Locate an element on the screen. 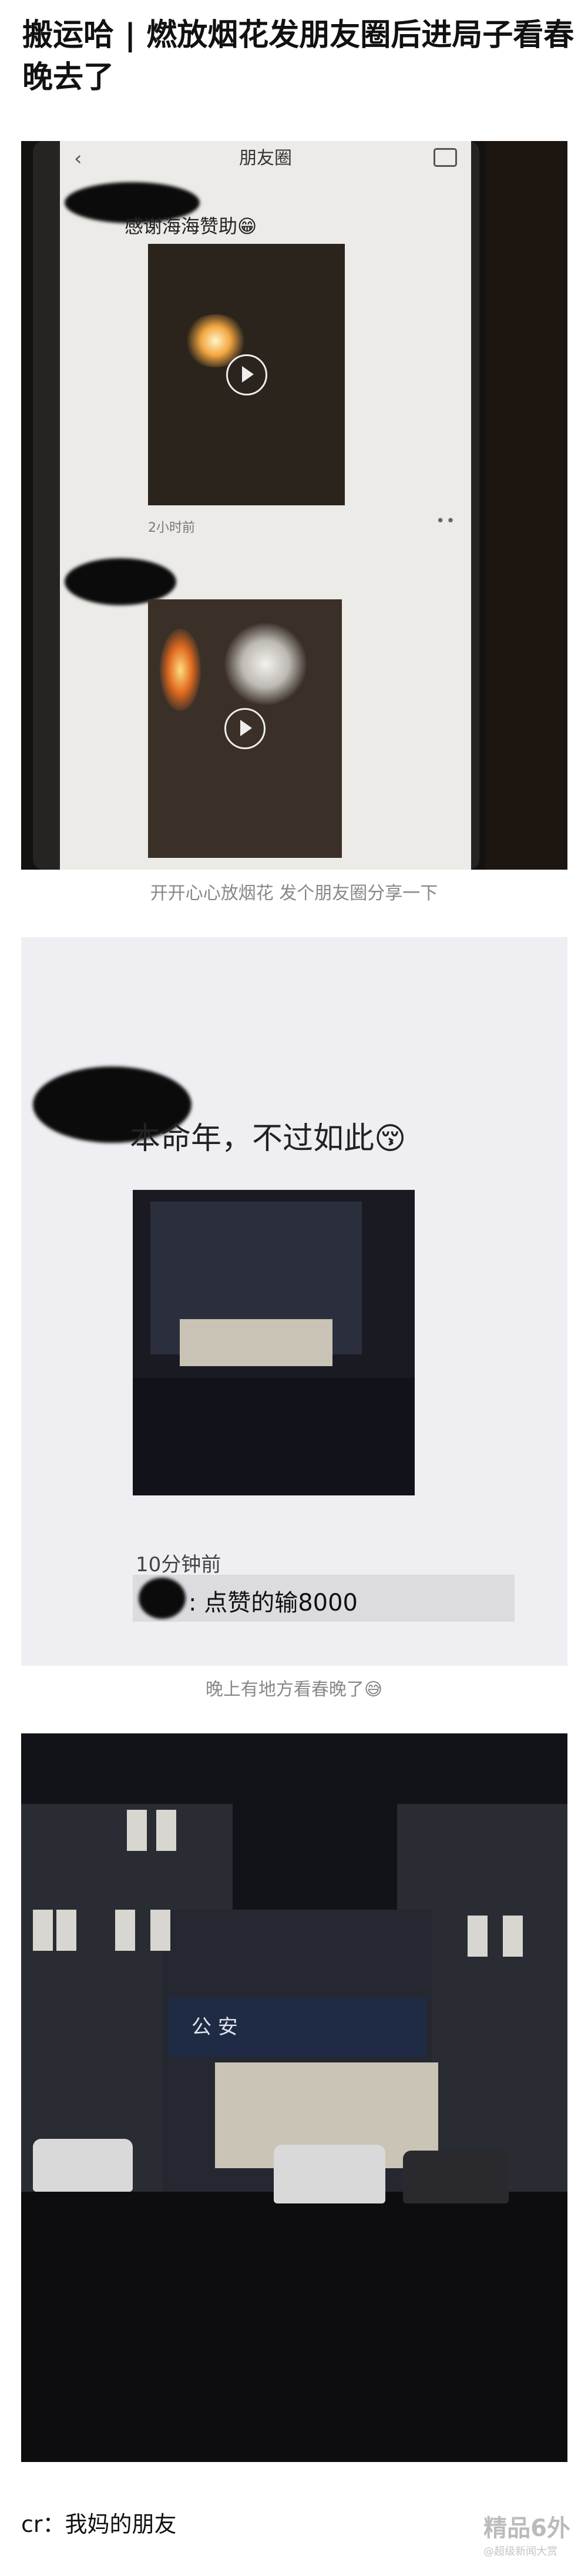 This screenshot has width=588, height=2576. parking-lot is located at coordinates (294, 2327).